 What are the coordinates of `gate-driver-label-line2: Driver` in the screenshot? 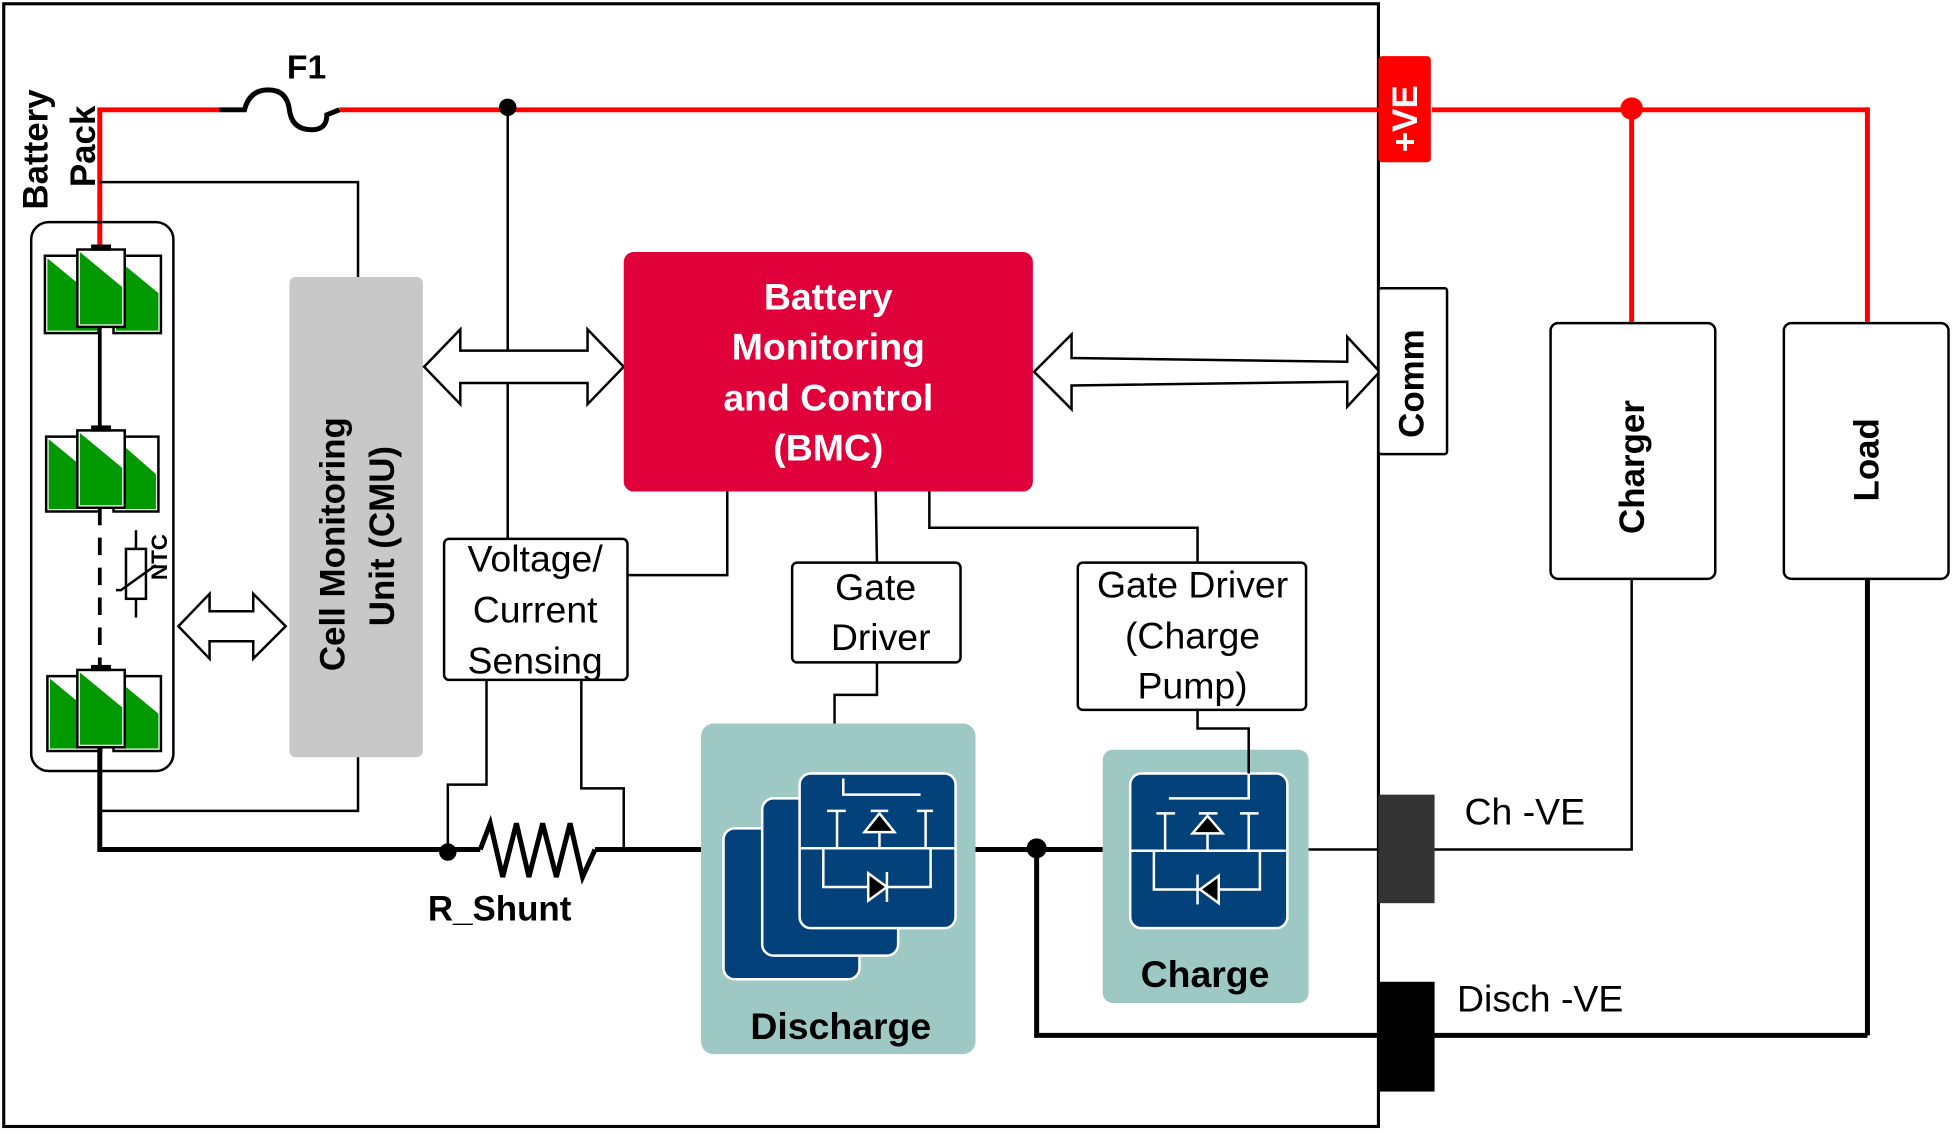 It's located at (881, 637).